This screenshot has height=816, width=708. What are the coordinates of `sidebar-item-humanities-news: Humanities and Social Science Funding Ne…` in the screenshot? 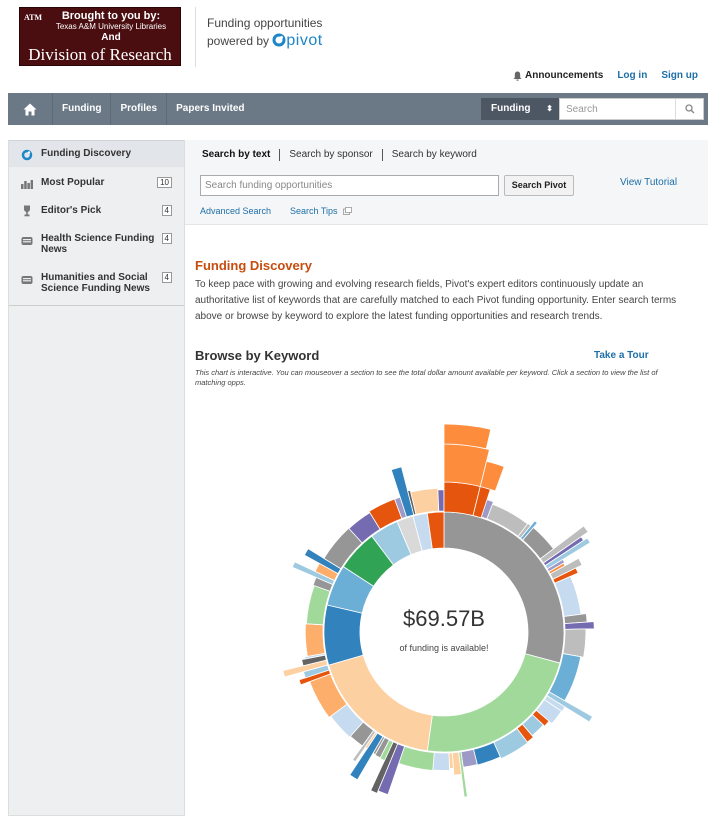 It's located at (96, 279).